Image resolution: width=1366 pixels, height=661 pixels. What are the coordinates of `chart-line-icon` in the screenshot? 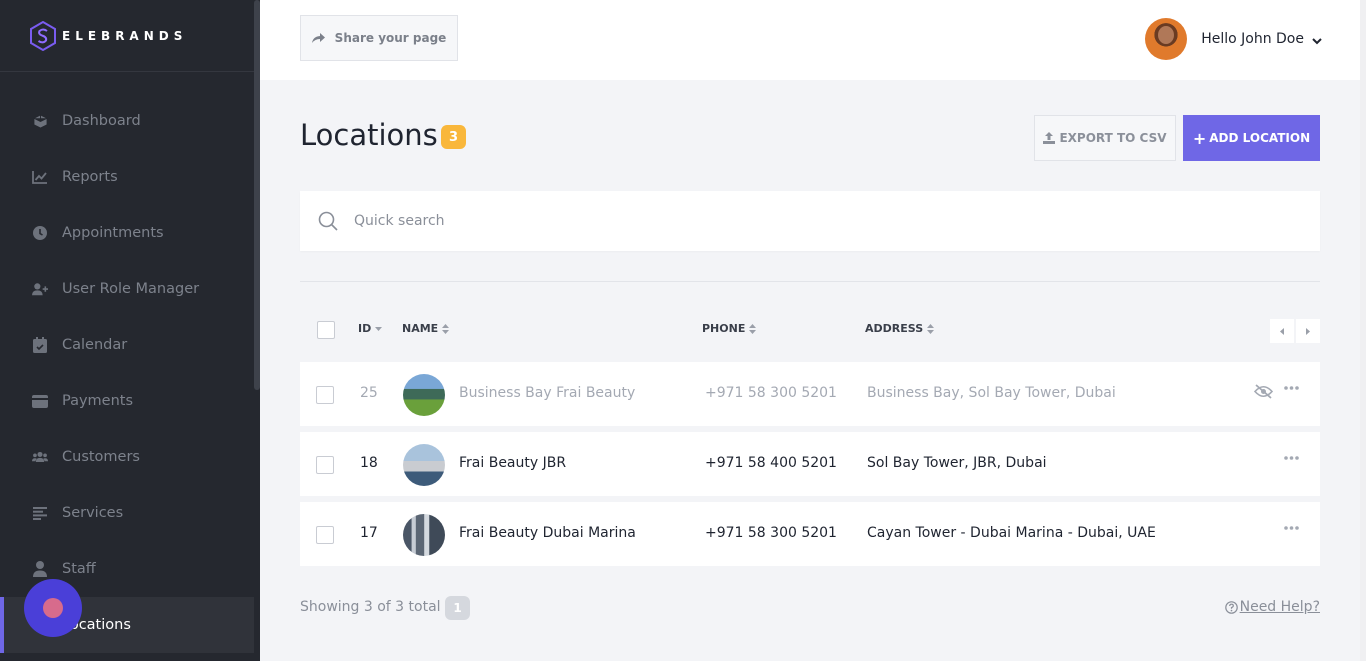 It's located at (40, 177).